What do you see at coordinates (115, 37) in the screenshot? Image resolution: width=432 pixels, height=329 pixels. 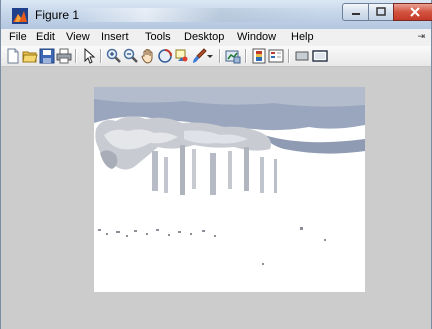 I see `menu-insert: Insert` at bounding box center [115, 37].